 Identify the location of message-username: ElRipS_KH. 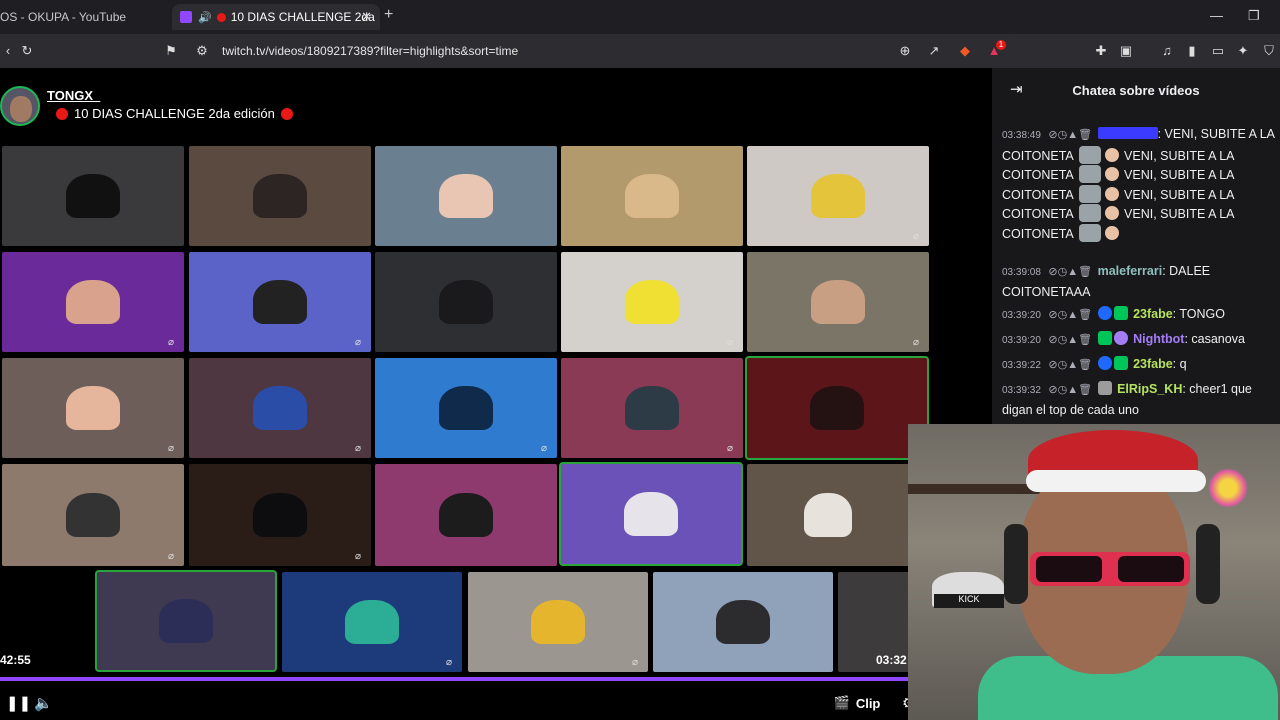
(1149, 389).